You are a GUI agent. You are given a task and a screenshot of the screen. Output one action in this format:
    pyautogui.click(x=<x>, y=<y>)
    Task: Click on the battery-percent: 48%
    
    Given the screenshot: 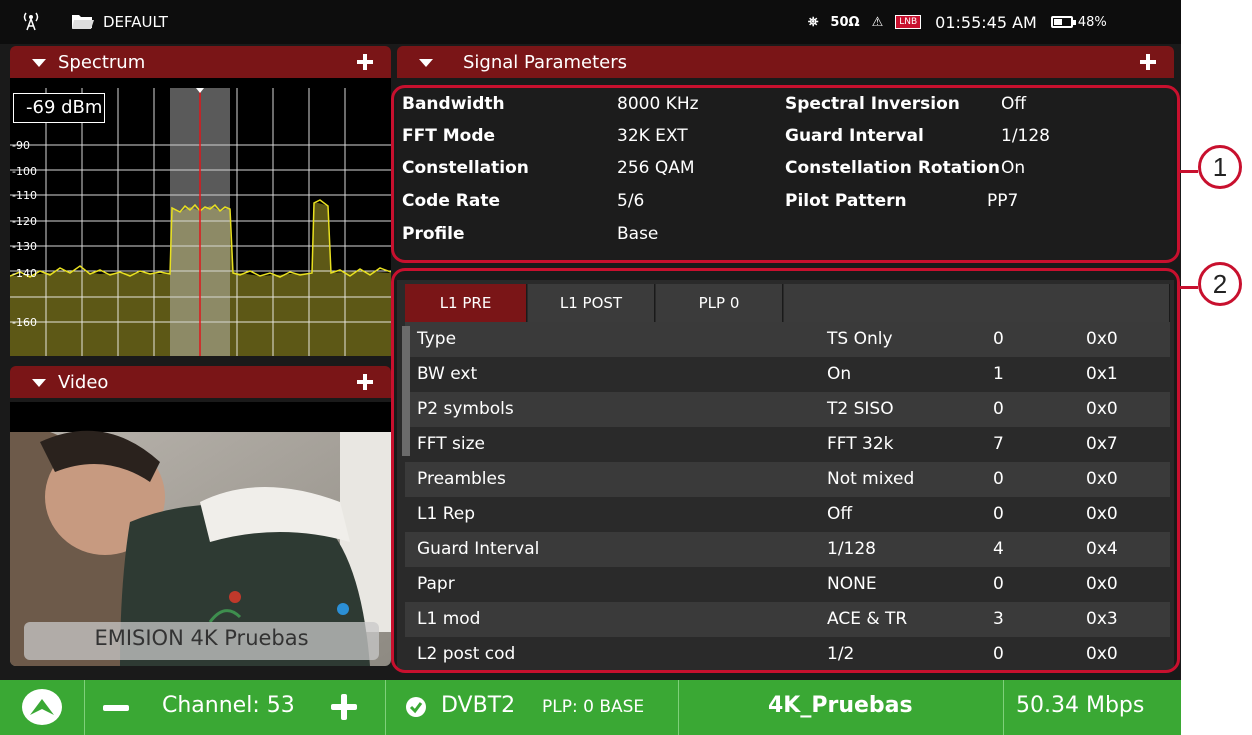 What is the action you would take?
    pyautogui.click(x=1092, y=22)
    